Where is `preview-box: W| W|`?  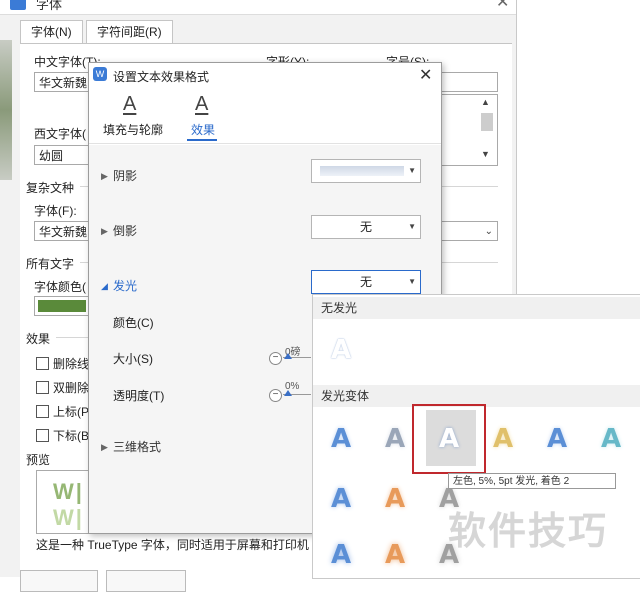
preview-box: W| W| is located at coordinates (63, 502).